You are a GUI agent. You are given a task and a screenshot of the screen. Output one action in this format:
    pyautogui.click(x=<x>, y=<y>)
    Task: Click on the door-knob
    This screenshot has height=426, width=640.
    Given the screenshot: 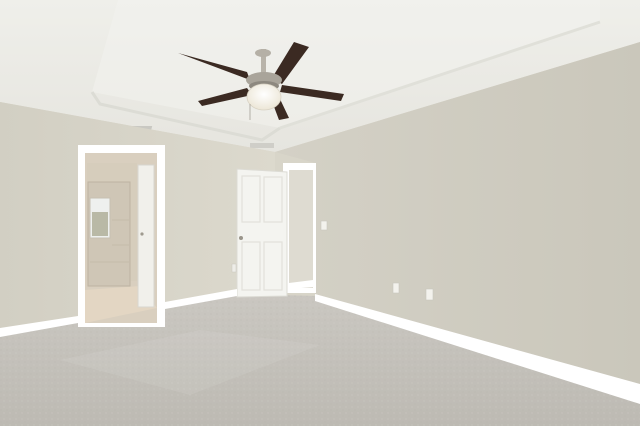 What is the action you would take?
    pyautogui.click(x=241, y=238)
    